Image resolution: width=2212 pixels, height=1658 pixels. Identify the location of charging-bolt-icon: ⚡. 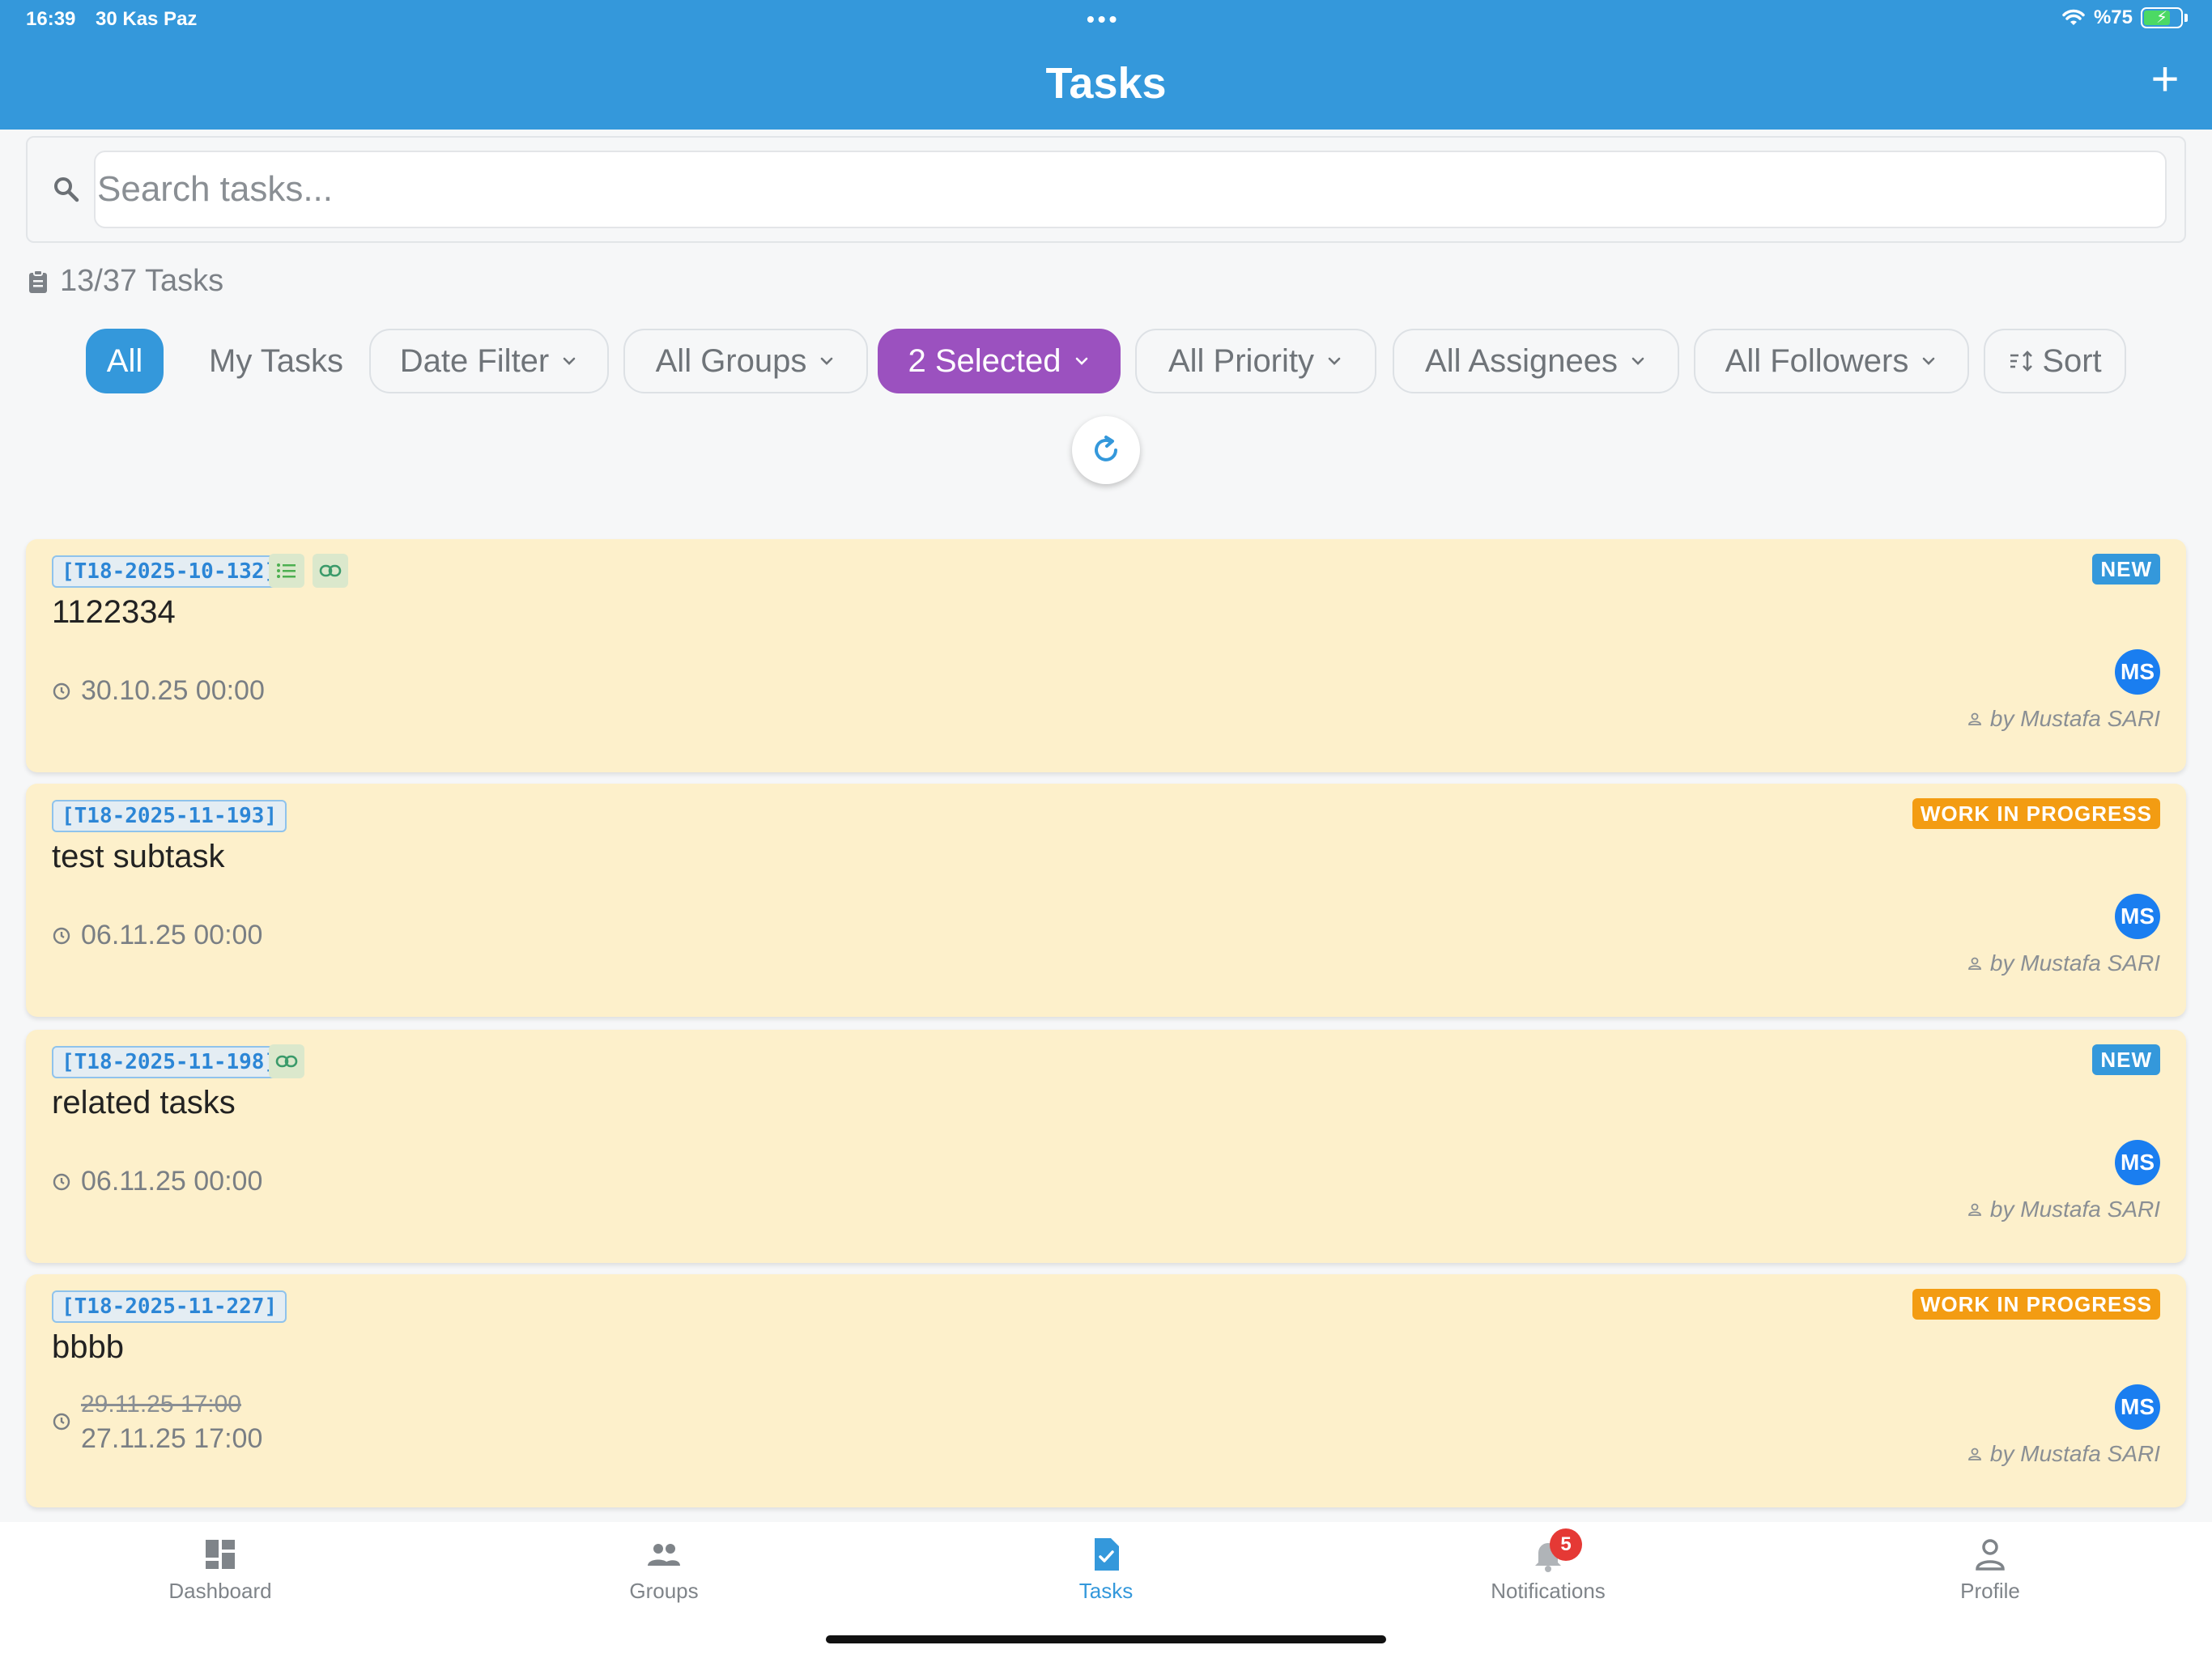
(2162, 18).